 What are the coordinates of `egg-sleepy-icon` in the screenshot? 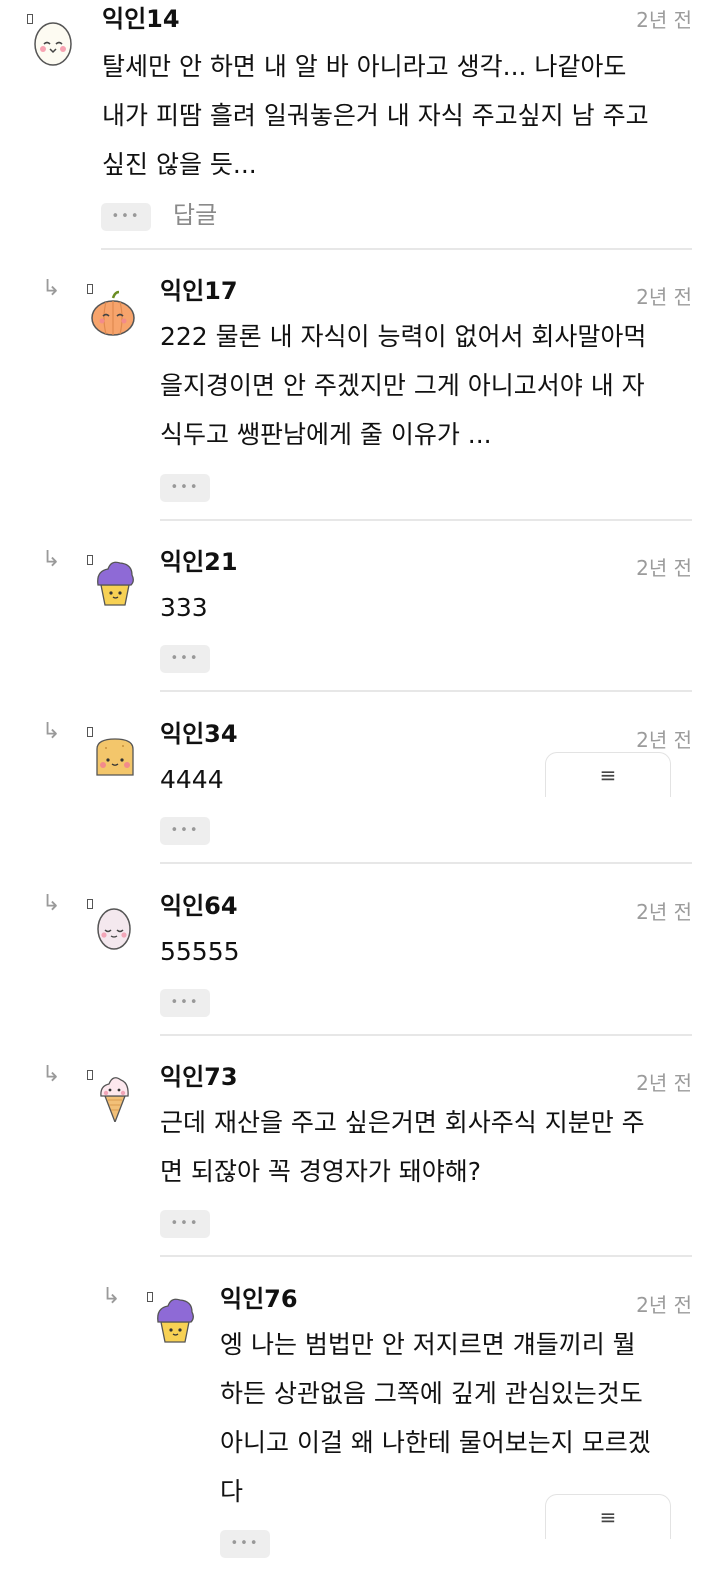 It's located at (114, 929).